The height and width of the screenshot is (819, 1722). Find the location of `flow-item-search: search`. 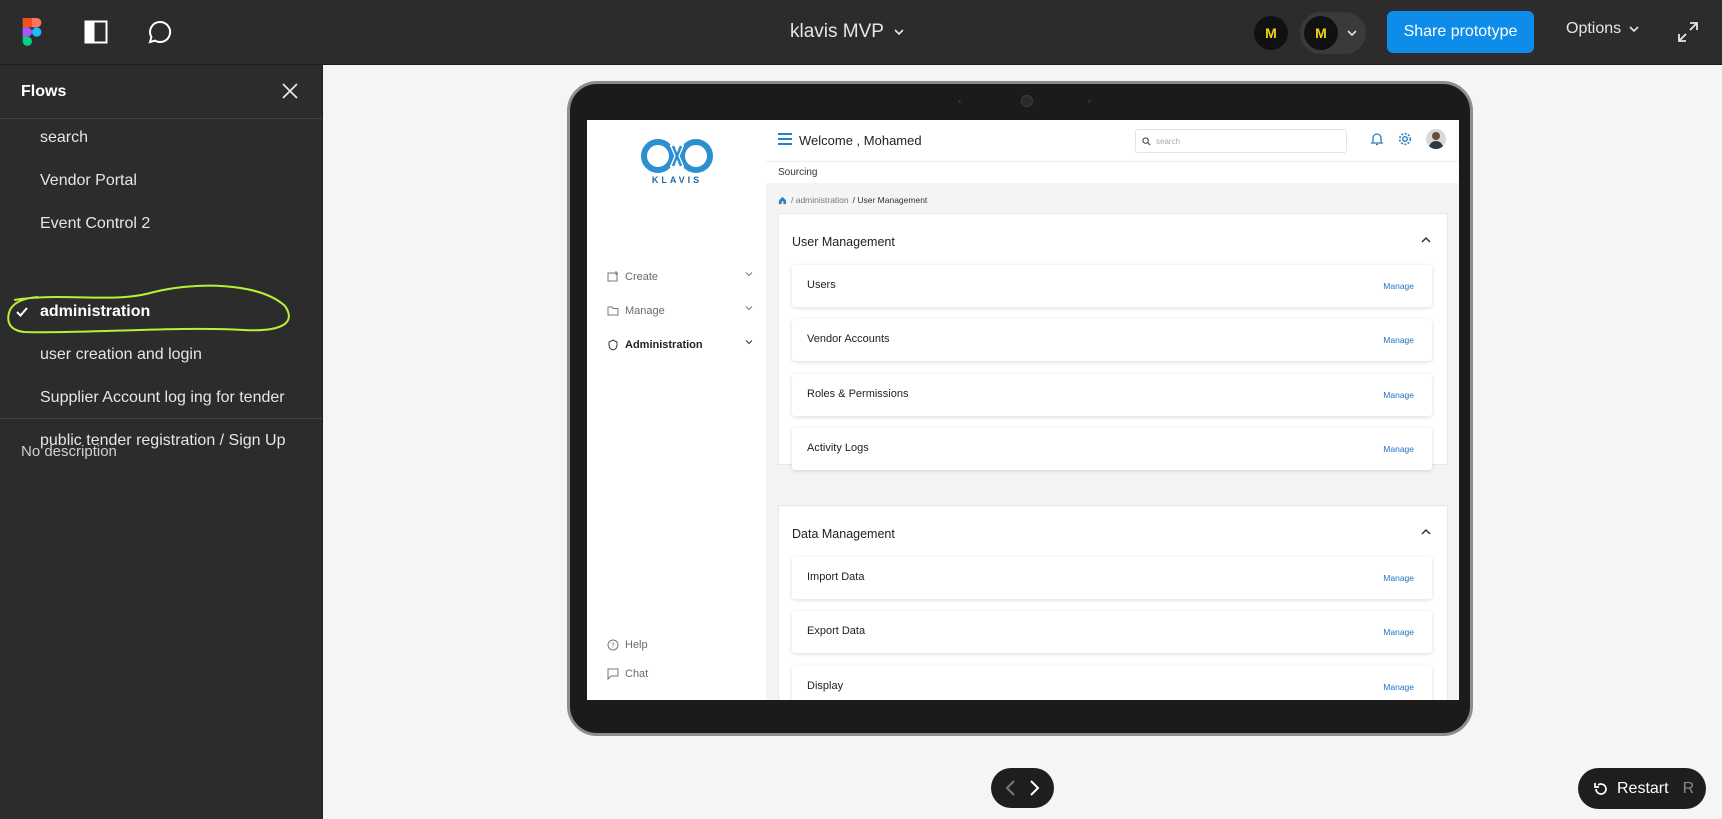

flow-item-search: search is located at coordinates (64, 138).